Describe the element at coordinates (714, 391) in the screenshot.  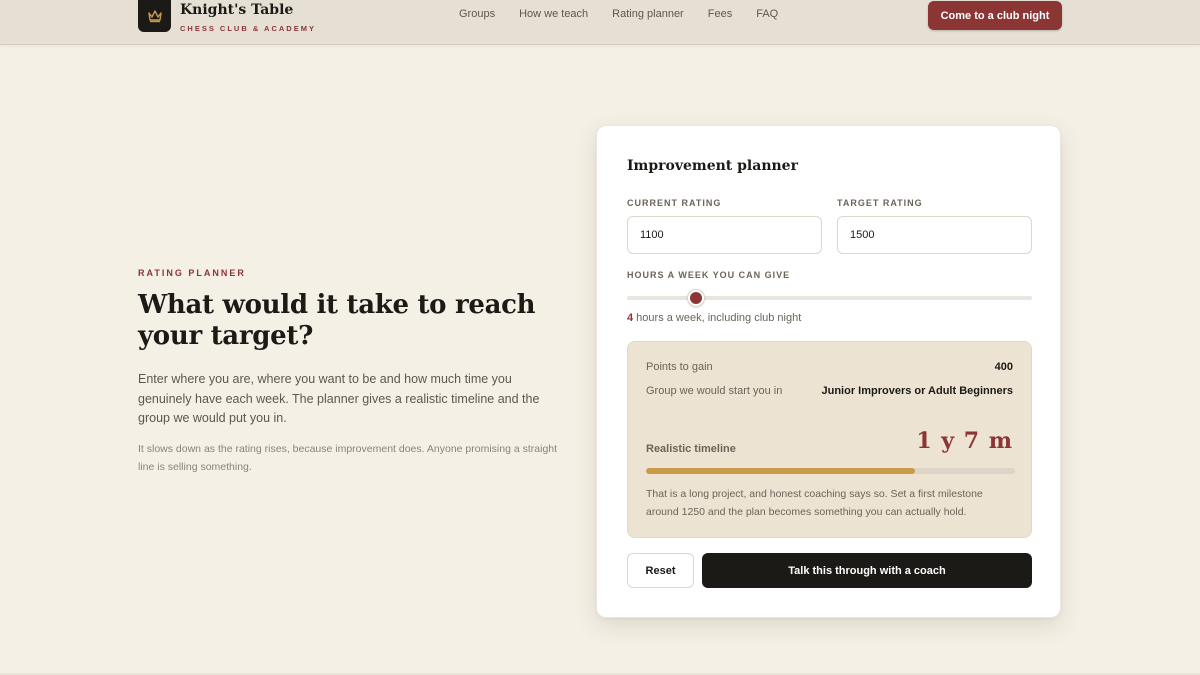
I see `group-label: Group we would start you in` at that location.